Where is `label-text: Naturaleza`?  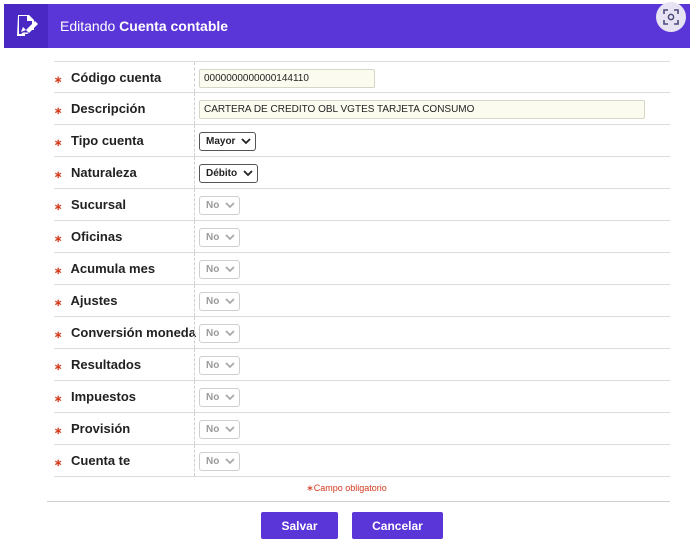 label-text: Naturaleza is located at coordinates (104, 172).